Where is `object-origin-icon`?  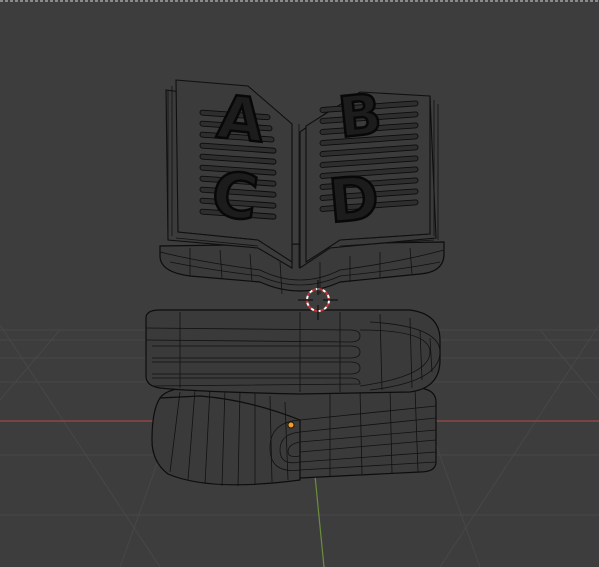
object-origin-icon is located at coordinates (291, 425).